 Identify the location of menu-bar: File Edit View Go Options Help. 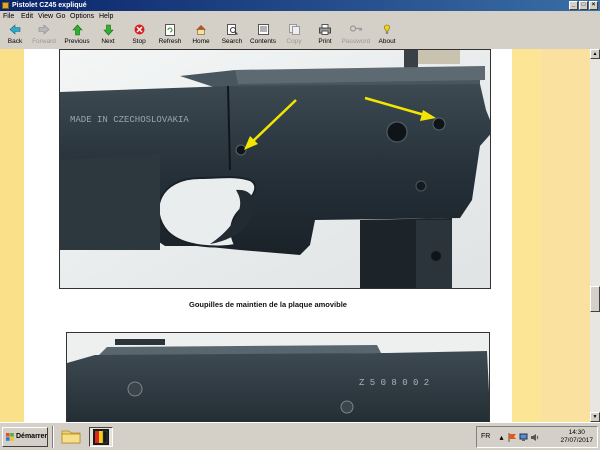
(300, 17).